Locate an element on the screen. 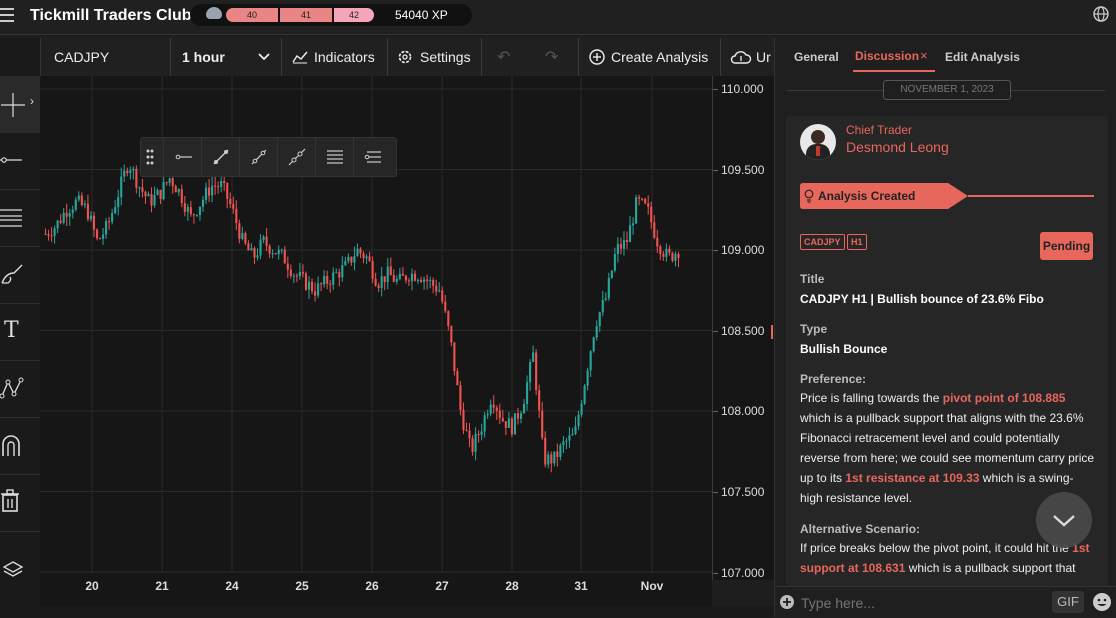 The height and width of the screenshot is (618, 1116). indicators-button: Indicators is located at coordinates (344, 57).